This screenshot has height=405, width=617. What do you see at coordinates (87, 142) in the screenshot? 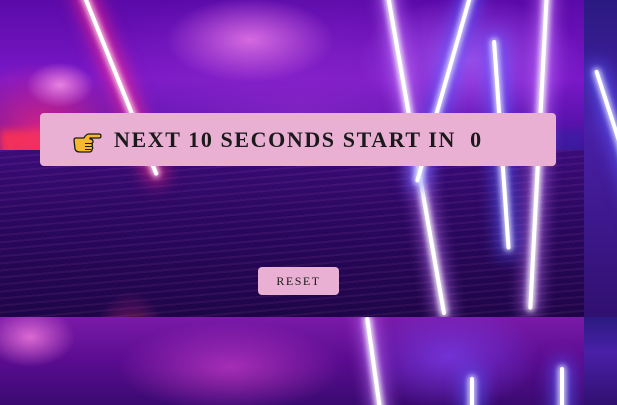
I see `pointing-hand-icon` at bounding box center [87, 142].